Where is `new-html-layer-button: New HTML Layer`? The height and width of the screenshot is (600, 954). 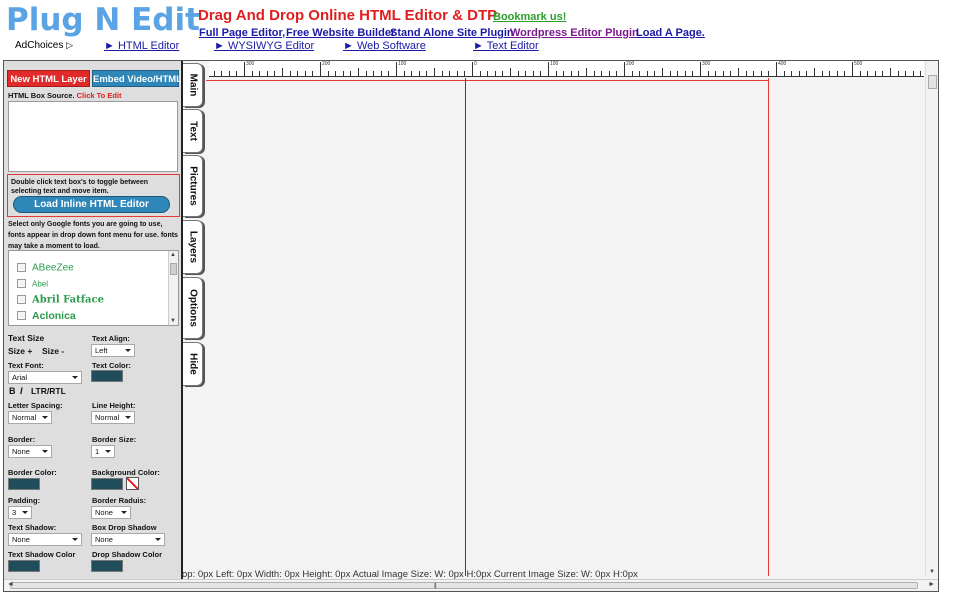
new-html-layer-button: New HTML Layer is located at coordinates (48, 78).